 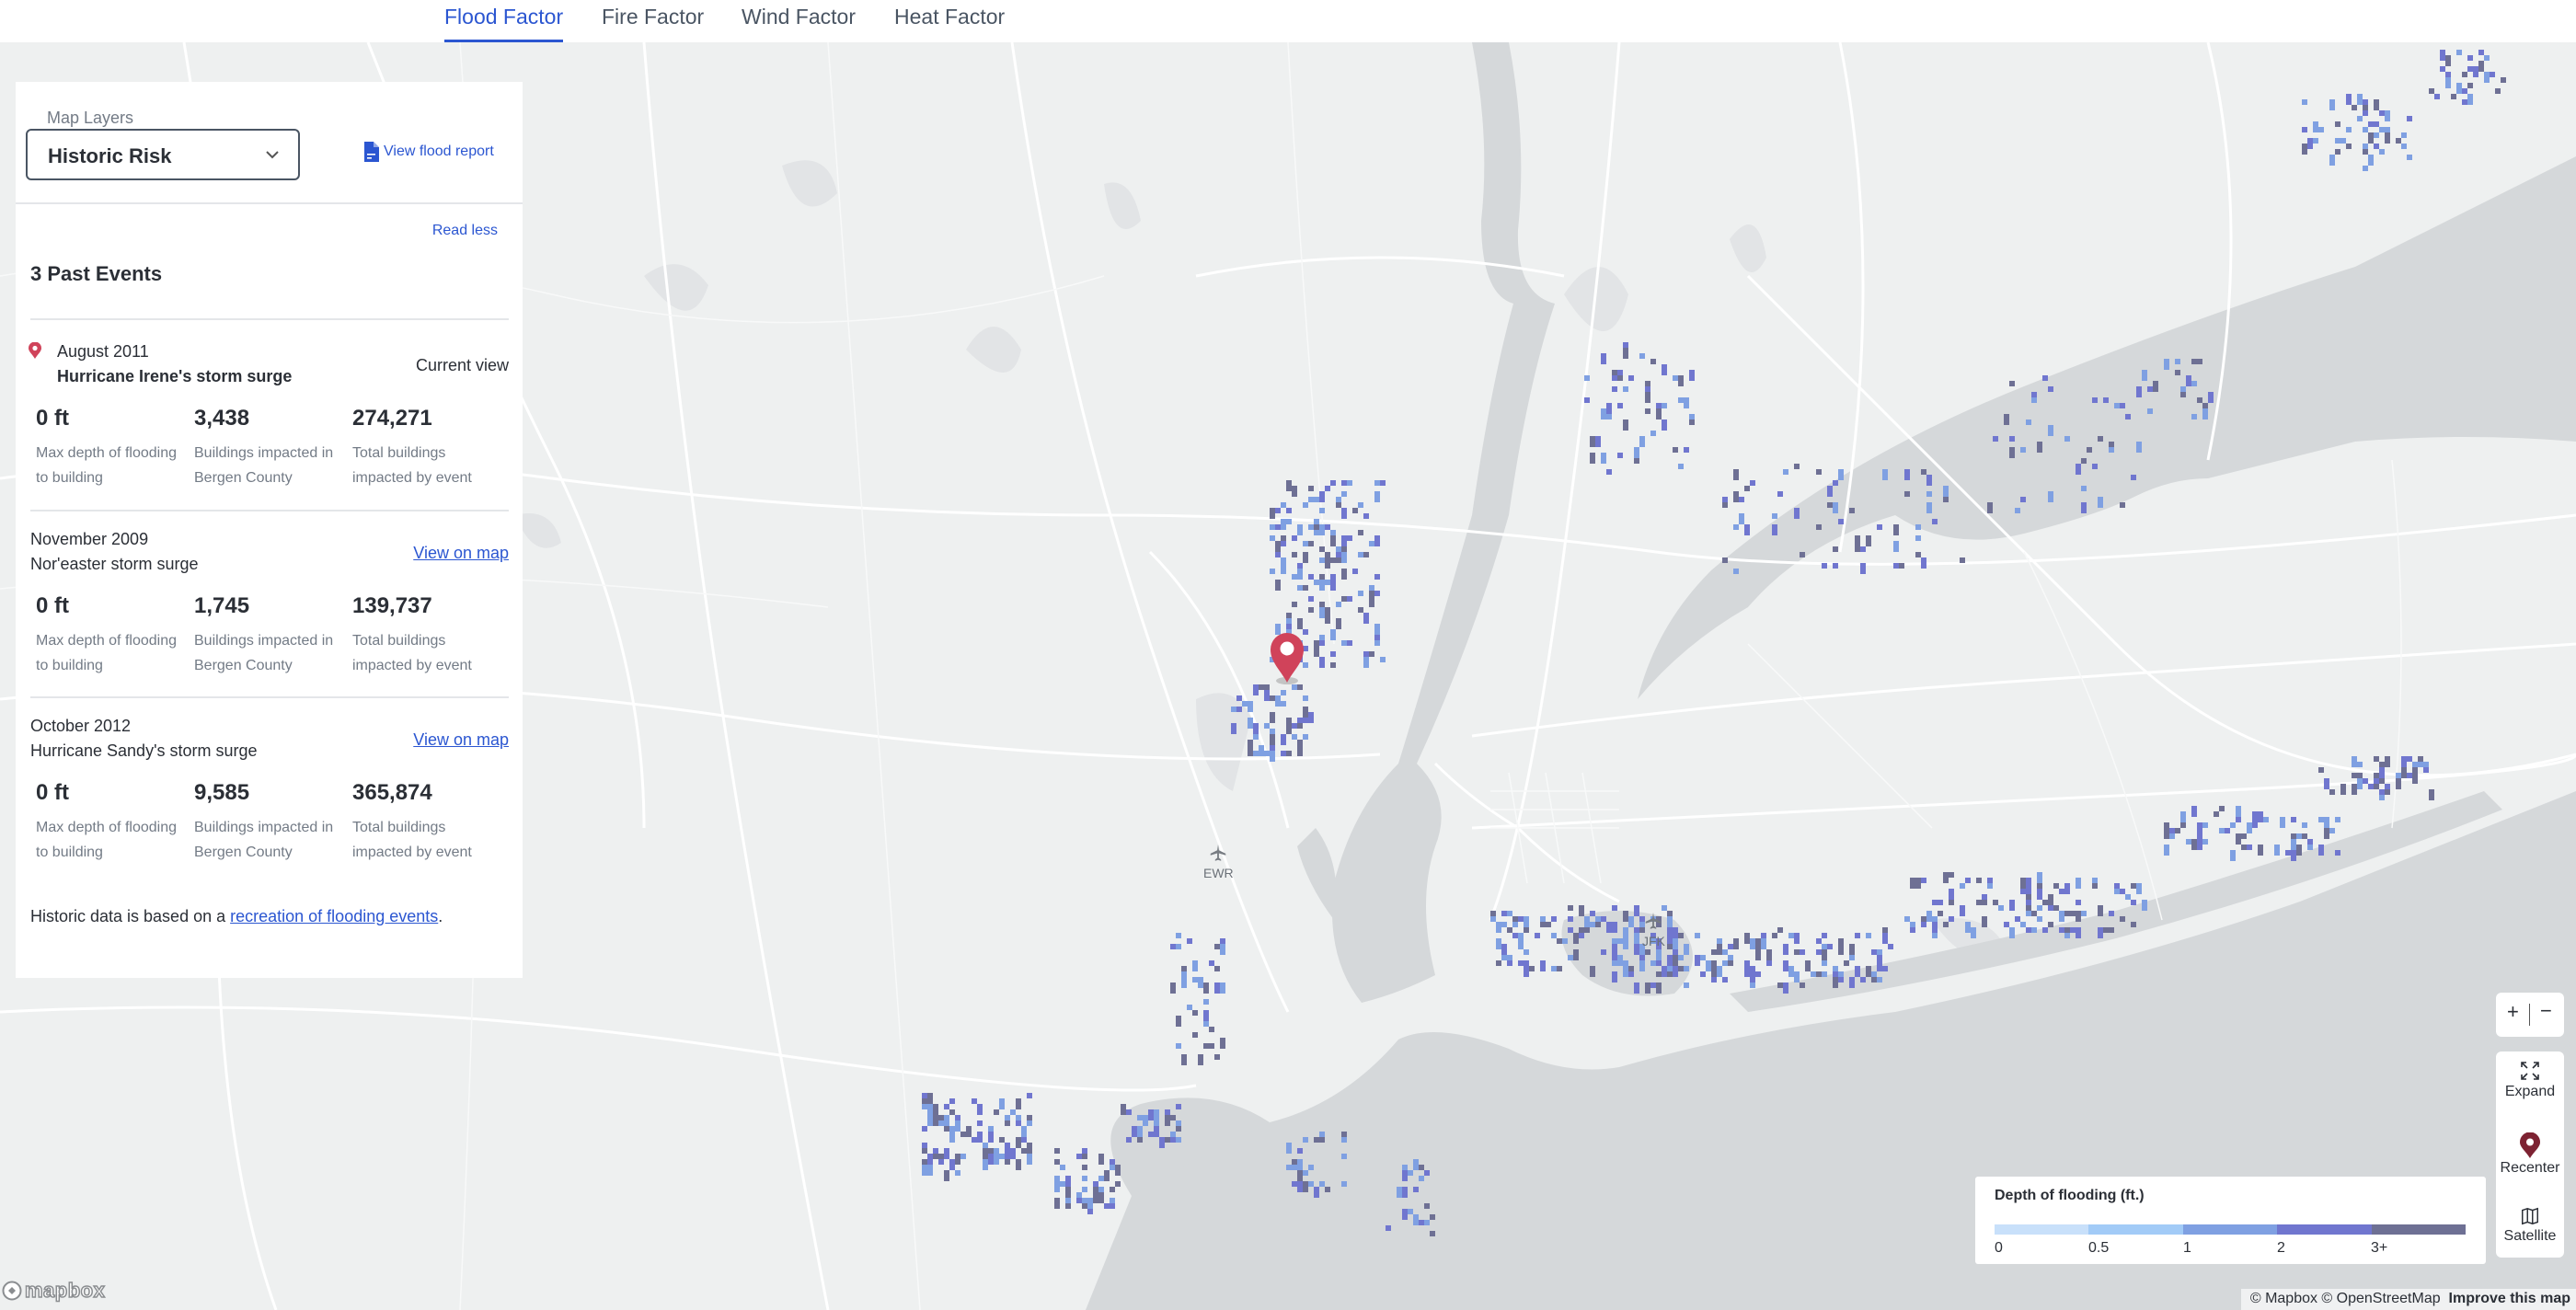 What do you see at coordinates (799, 21) in the screenshot?
I see `tab-wind-factor: Wind Factor` at bounding box center [799, 21].